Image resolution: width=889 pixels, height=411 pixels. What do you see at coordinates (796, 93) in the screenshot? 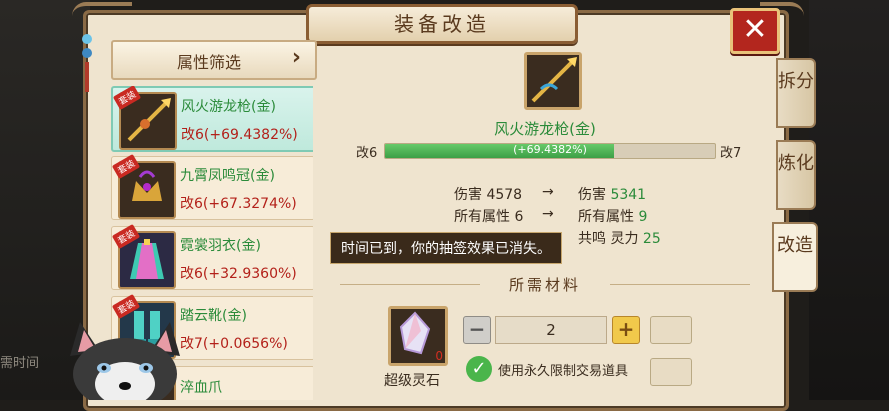
I see `tab-split: 拆分` at bounding box center [796, 93].